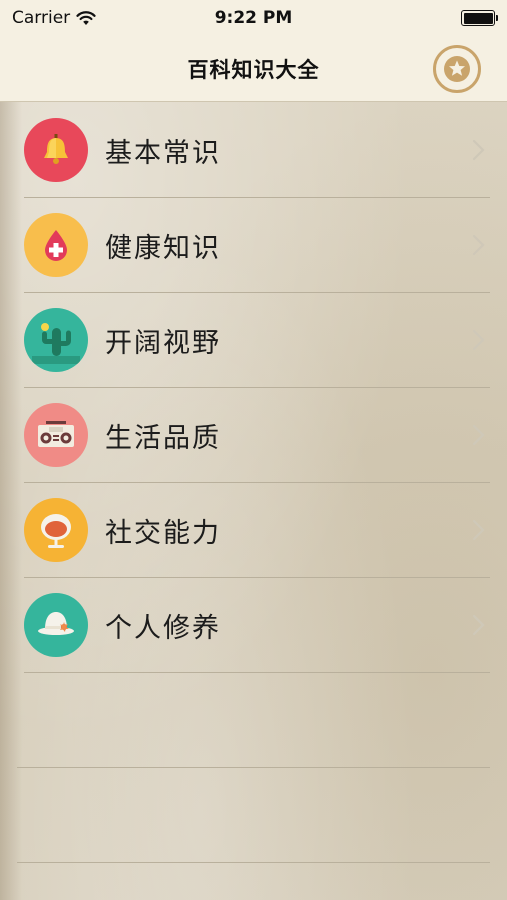  Describe the element at coordinates (163, 343) in the screenshot. I see `category-label: 开阔视野` at that location.